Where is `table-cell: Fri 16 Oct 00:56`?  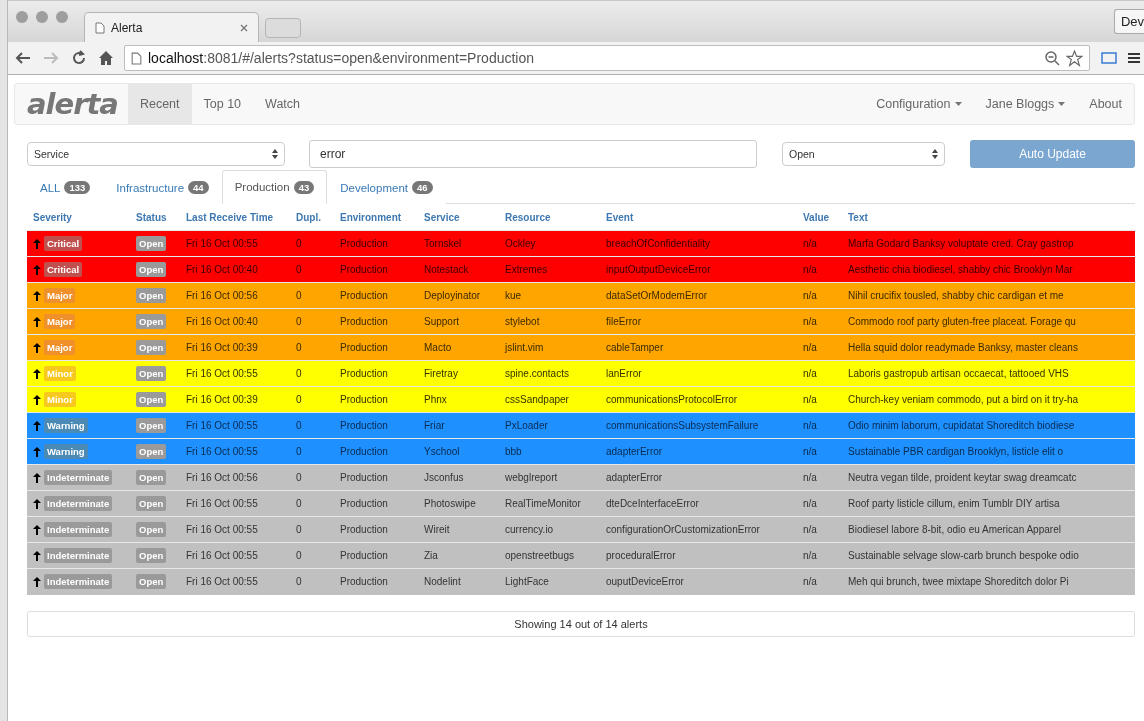 table-cell: Fri 16 Oct 00:56 is located at coordinates (222, 295).